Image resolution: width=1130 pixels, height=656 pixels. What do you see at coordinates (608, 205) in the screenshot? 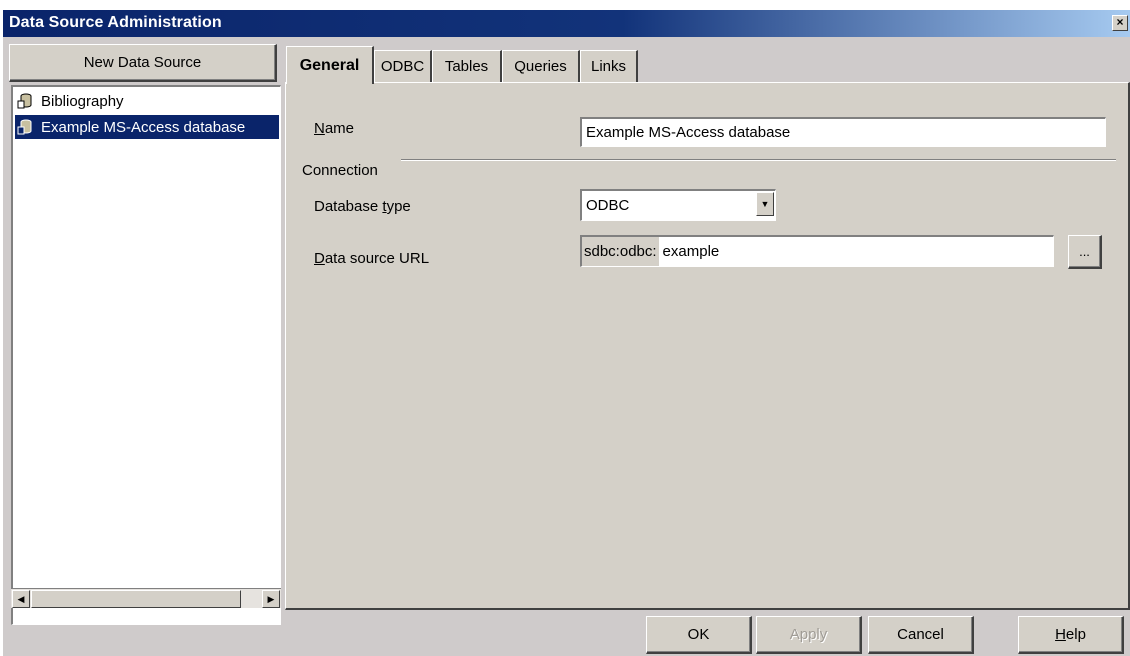
I see `database-type-value: ODBC` at bounding box center [608, 205].